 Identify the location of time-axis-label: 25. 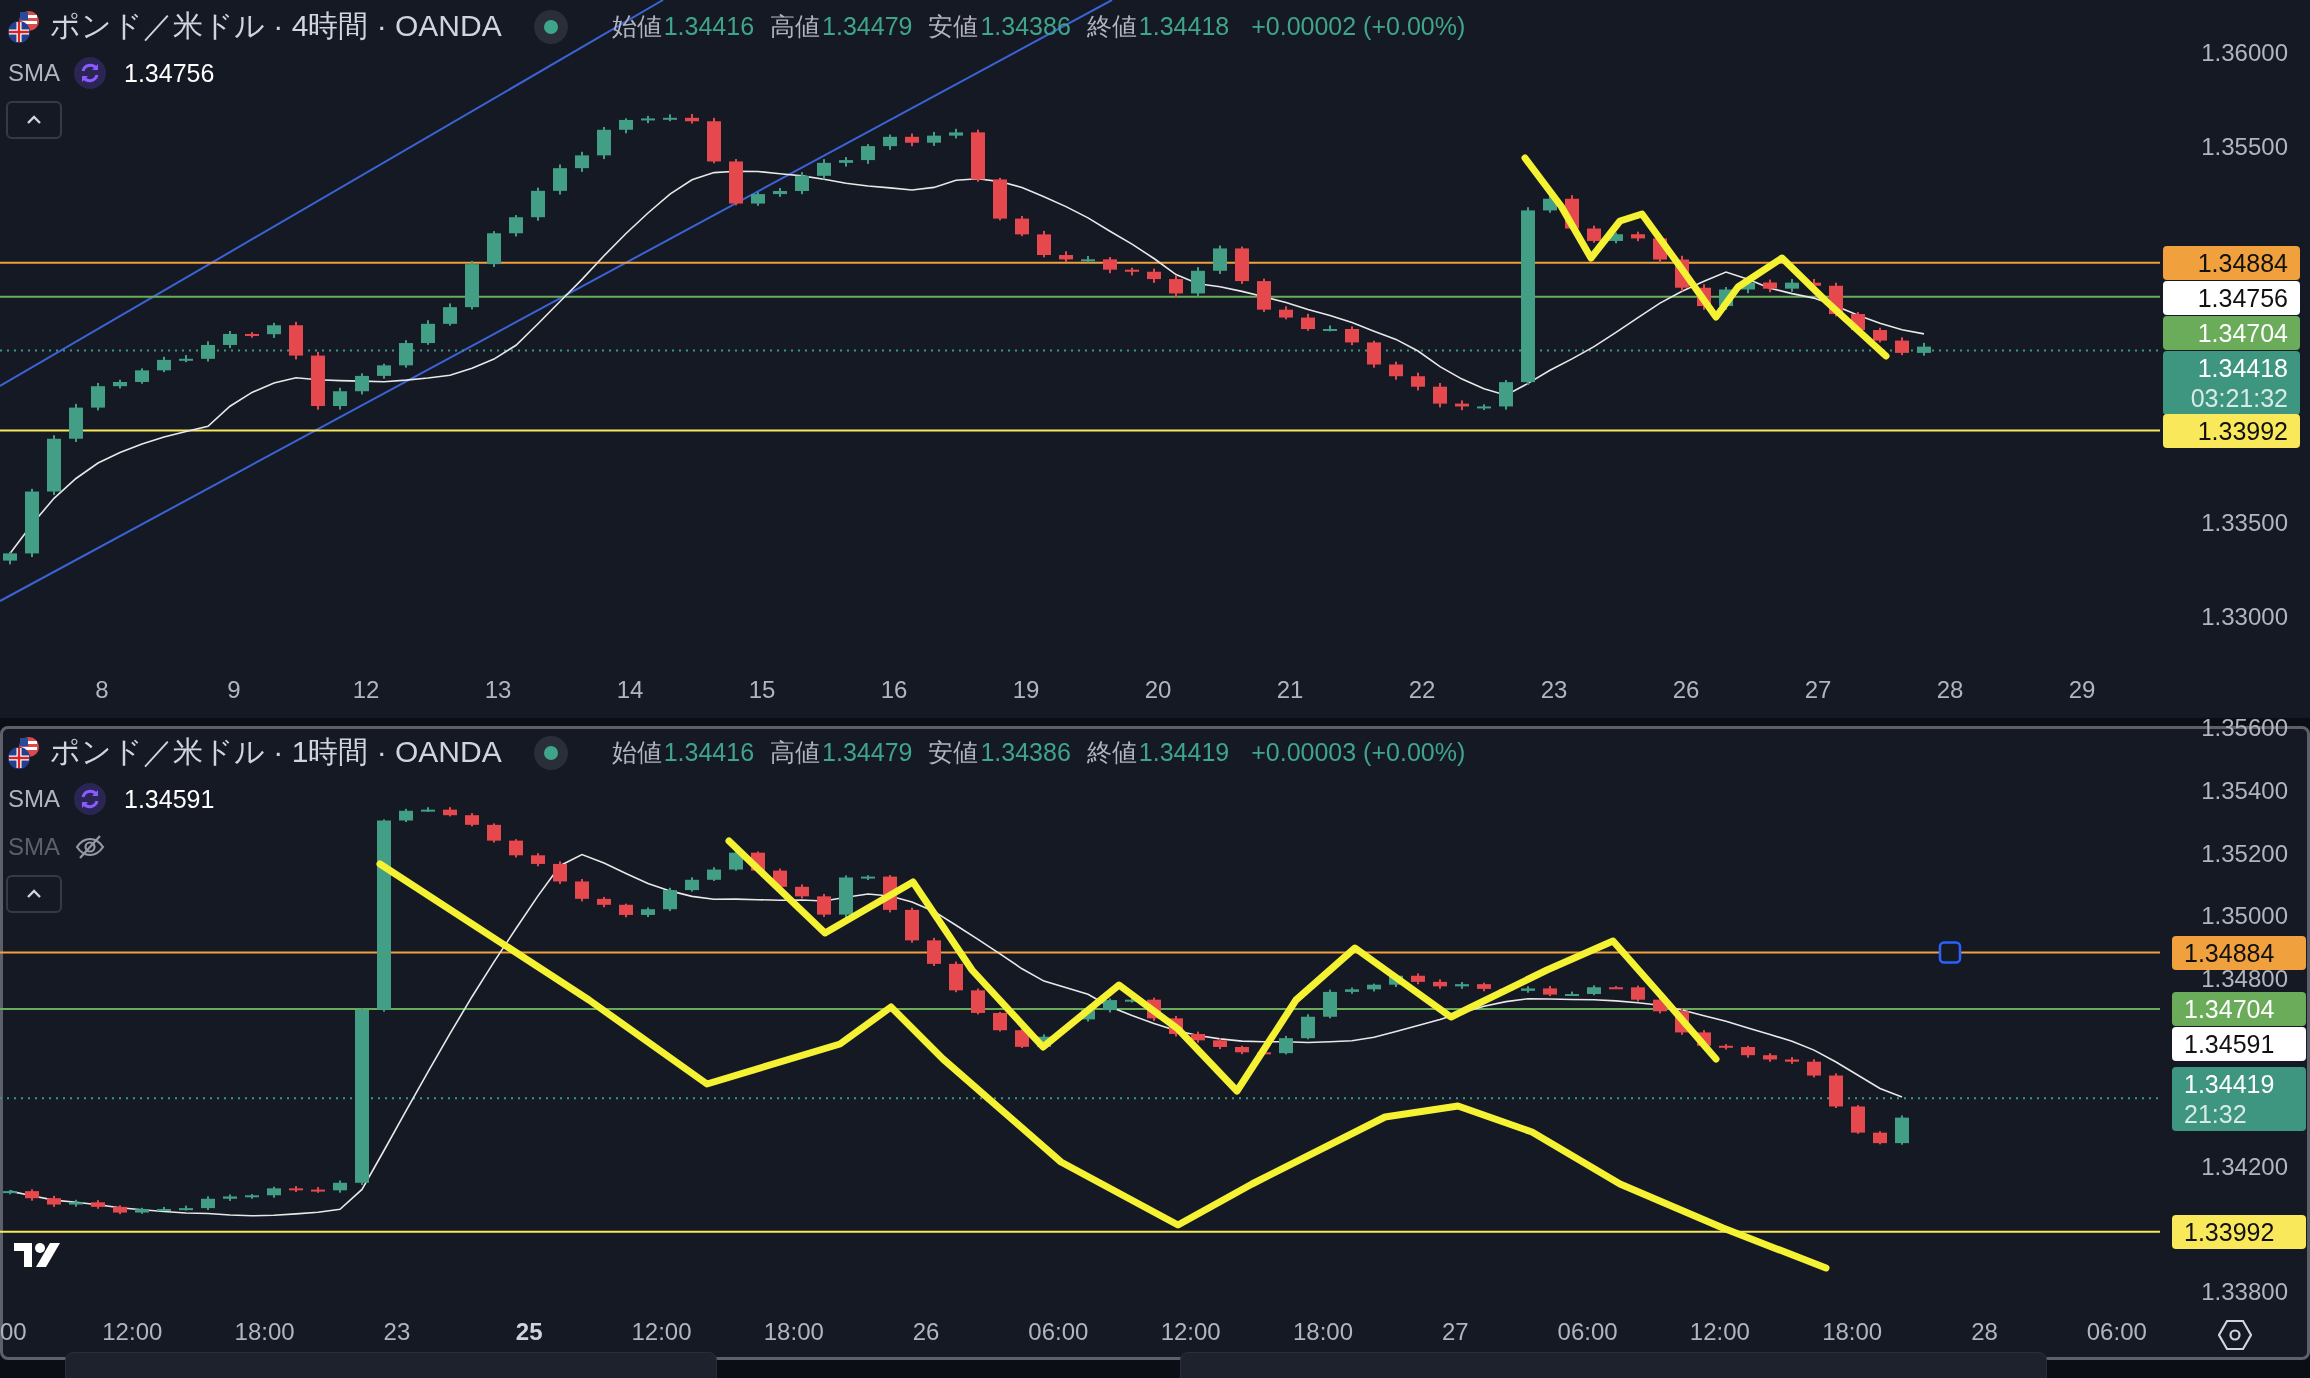
(529, 1332).